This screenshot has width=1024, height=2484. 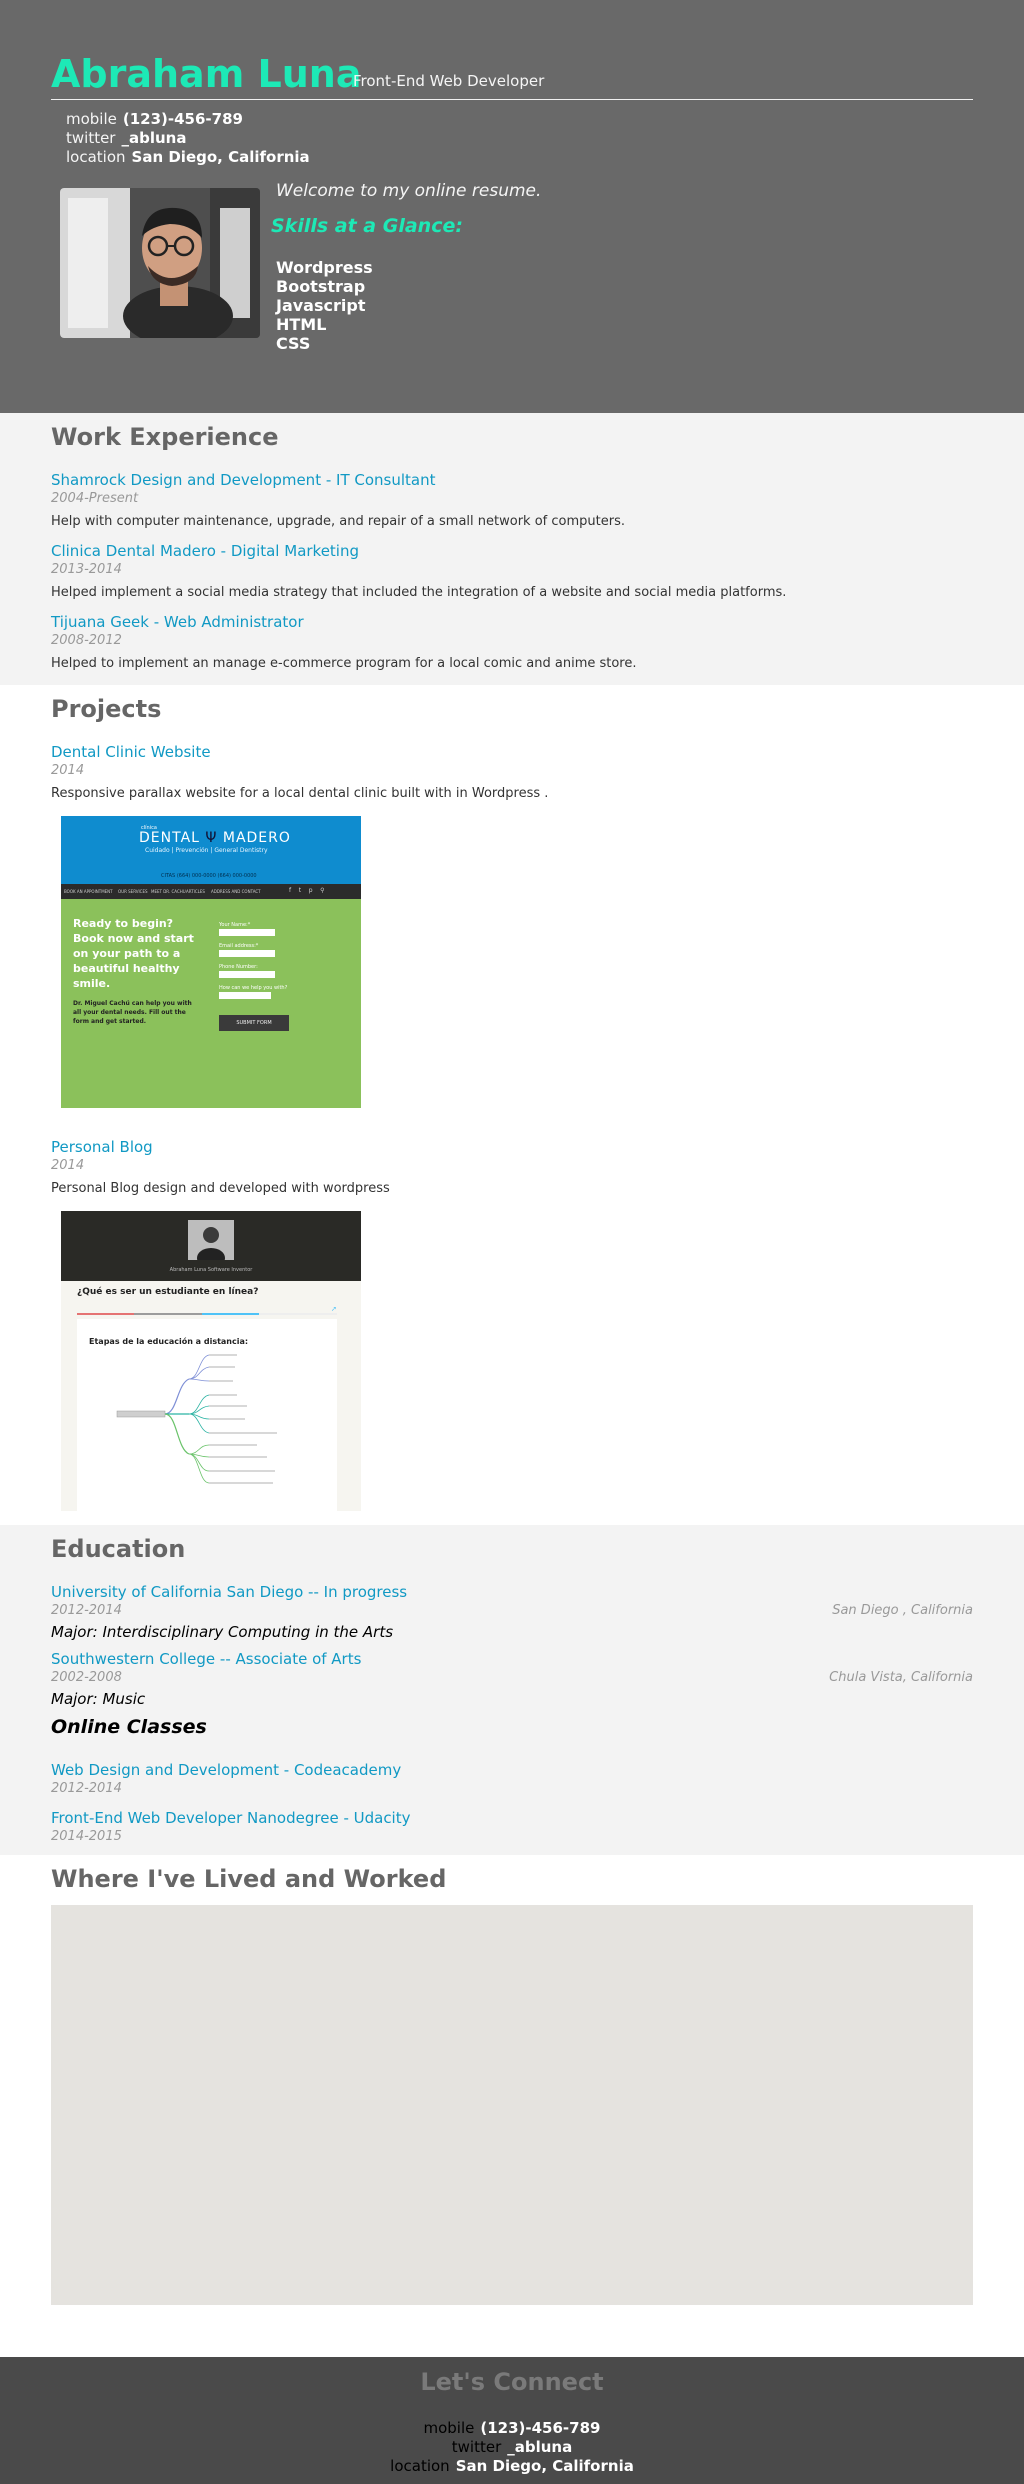 I want to click on dental-label-email: Email address:*, so click(x=239, y=946).